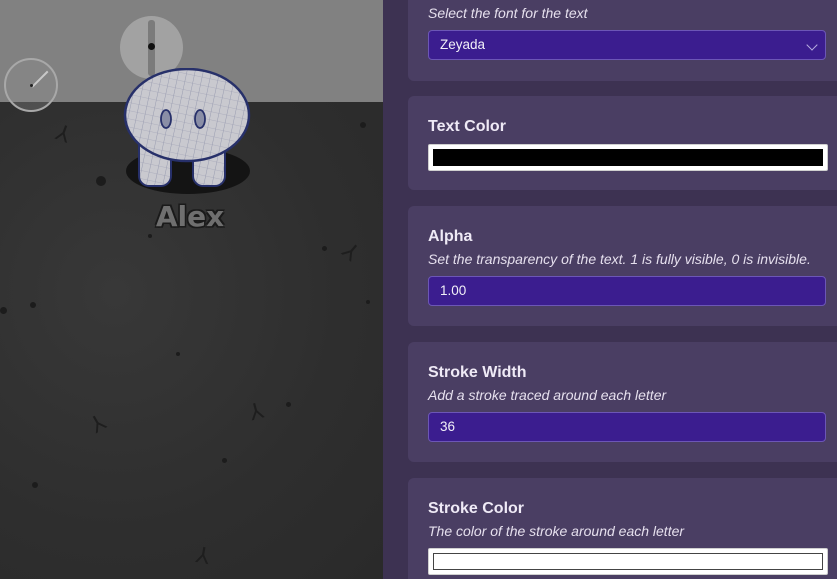  I want to click on stroke-color-swatch, so click(628, 561).